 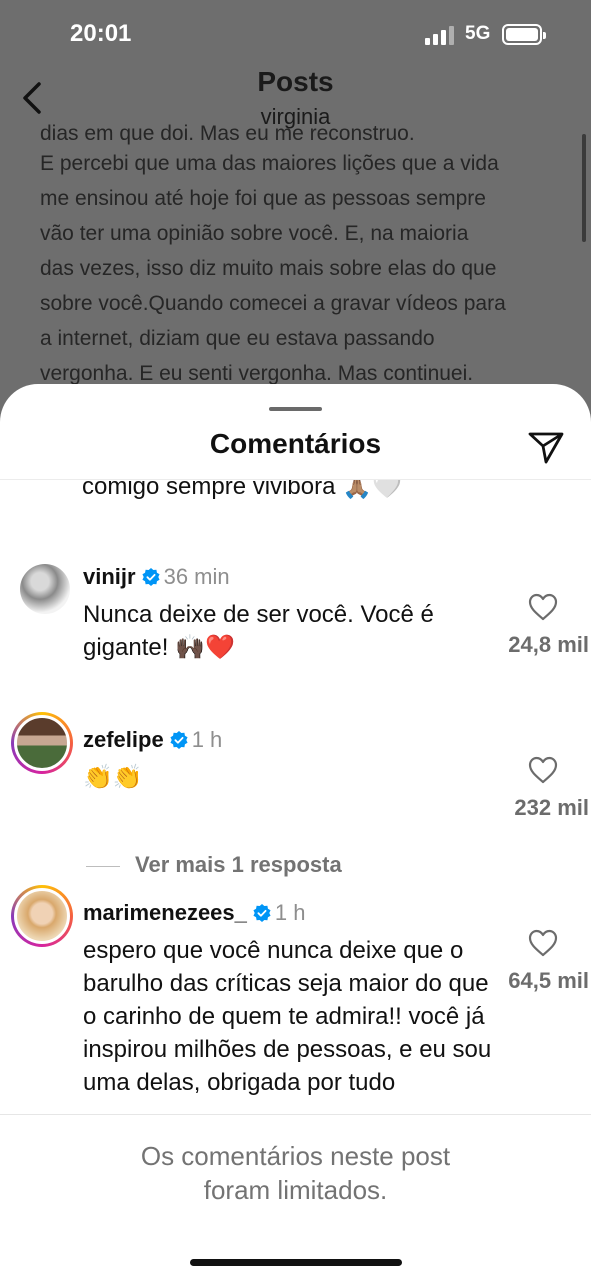 What do you see at coordinates (296, 1262) in the screenshot?
I see `home-indicator` at bounding box center [296, 1262].